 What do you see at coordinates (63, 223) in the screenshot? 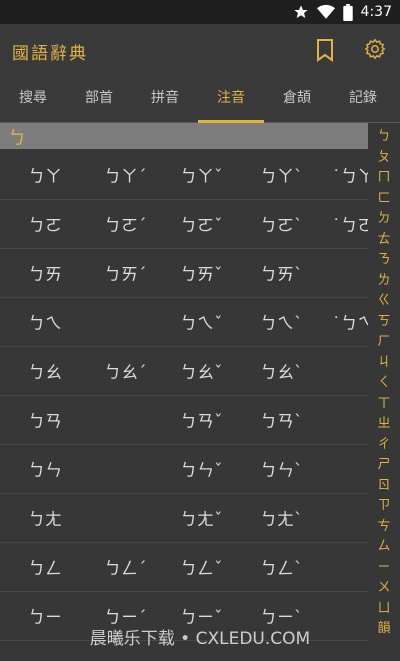
I see `syllable-cell: ㄅㄛ` at bounding box center [63, 223].